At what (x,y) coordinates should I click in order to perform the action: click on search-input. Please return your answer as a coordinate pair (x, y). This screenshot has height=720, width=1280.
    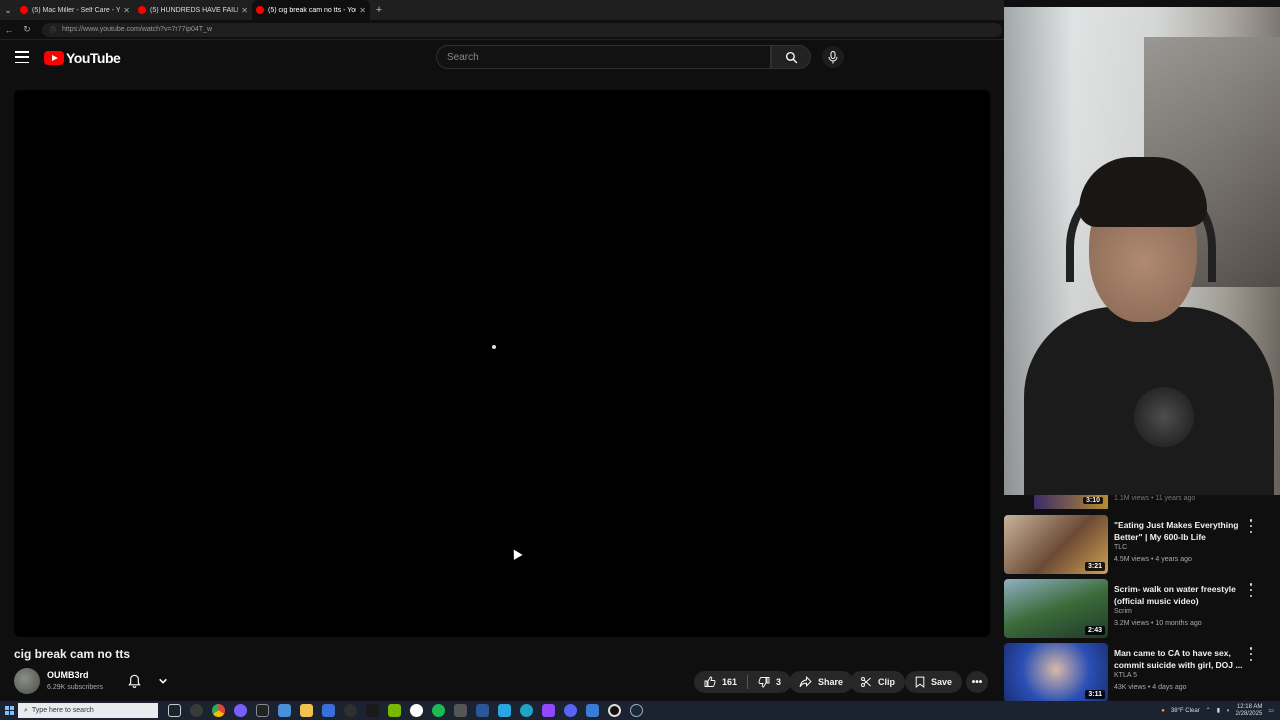
    Looking at the image, I should click on (608, 57).